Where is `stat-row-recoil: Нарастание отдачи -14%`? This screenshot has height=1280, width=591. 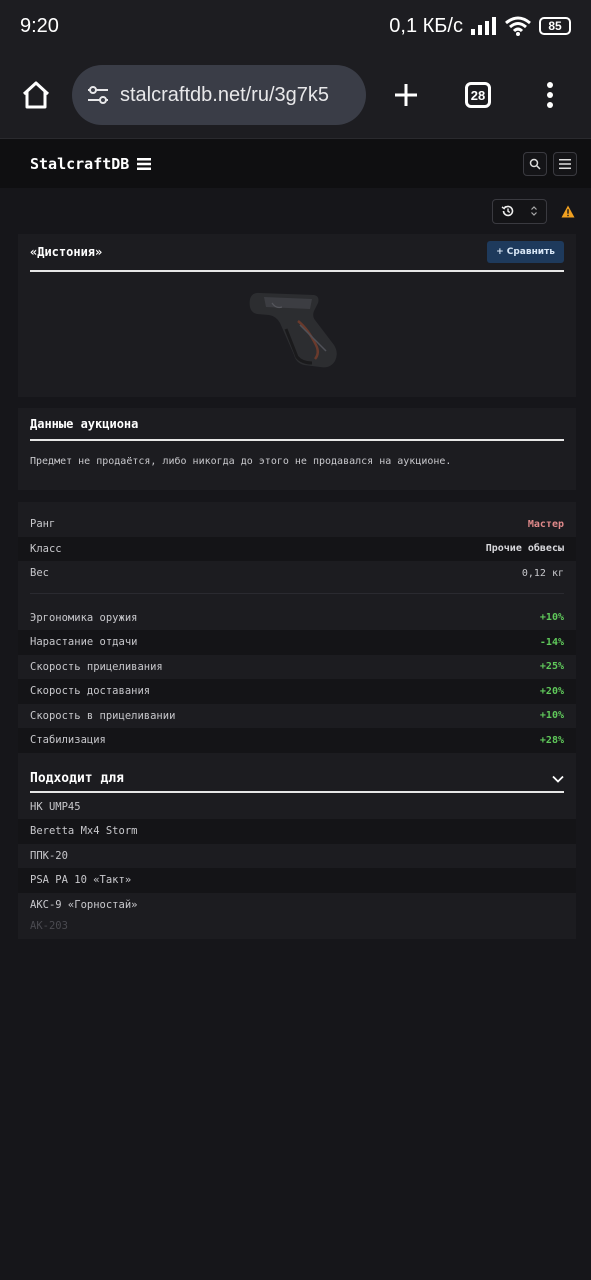 stat-row-recoil: Нарастание отдачи -14% is located at coordinates (297, 642).